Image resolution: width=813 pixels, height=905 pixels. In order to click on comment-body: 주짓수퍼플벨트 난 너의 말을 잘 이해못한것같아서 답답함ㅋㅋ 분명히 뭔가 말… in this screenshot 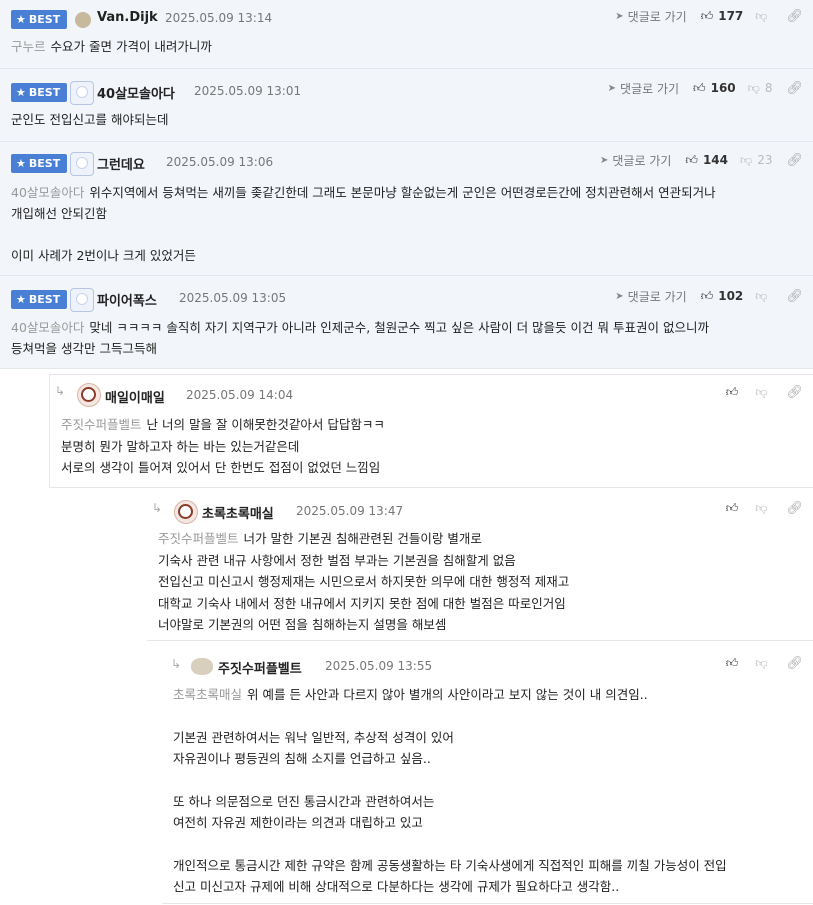, I will do `click(223, 446)`.